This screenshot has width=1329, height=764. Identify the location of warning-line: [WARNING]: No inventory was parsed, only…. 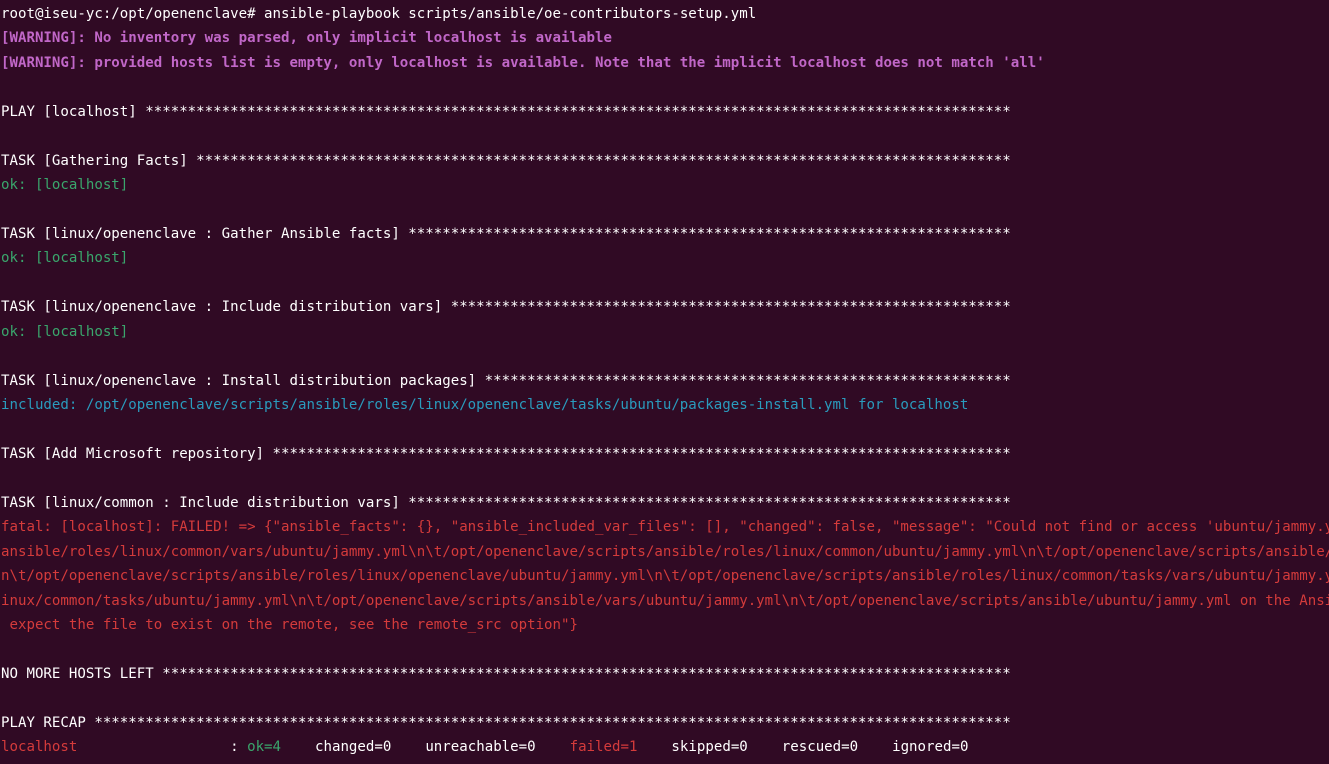
(306, 38).